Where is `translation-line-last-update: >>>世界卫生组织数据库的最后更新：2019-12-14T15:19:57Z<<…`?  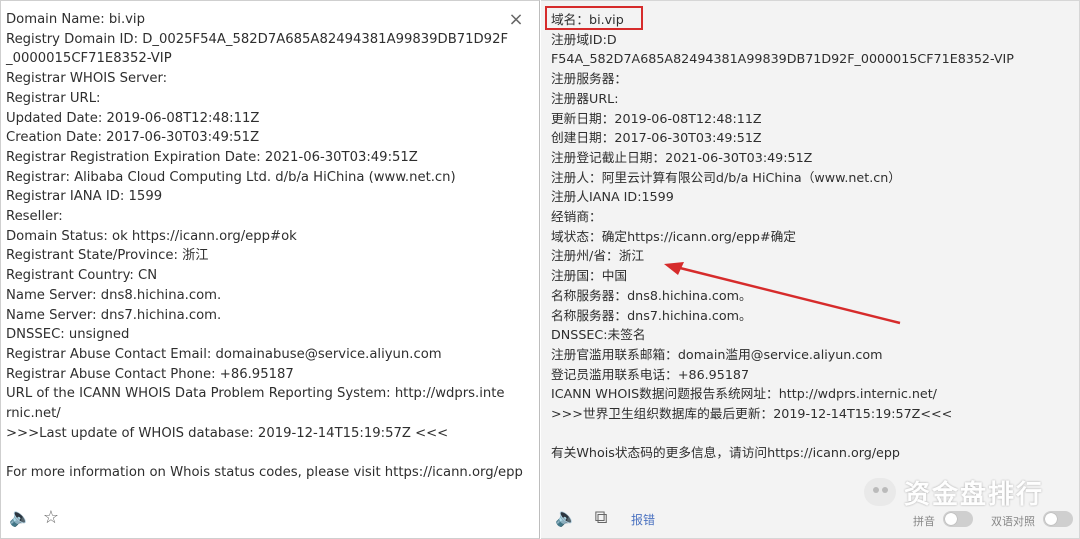 translation-line-last-update: >>>世界卫生组织数据库的最后更新：2019-12-14T15:19:57Z<<… is located at coordinates (752, 414).